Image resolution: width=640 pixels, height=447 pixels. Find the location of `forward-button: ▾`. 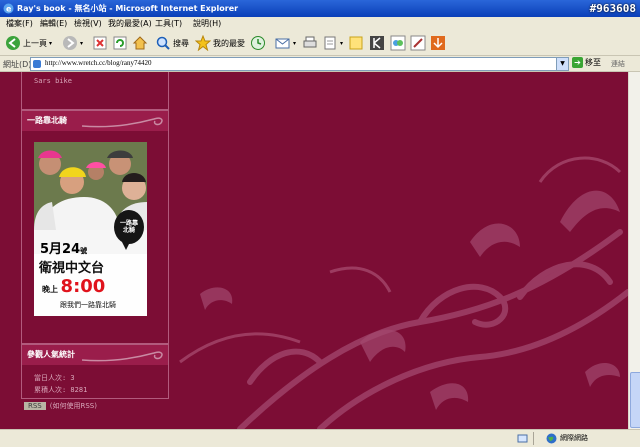

forward-button: ▾ is located at coordinates (72, 43).